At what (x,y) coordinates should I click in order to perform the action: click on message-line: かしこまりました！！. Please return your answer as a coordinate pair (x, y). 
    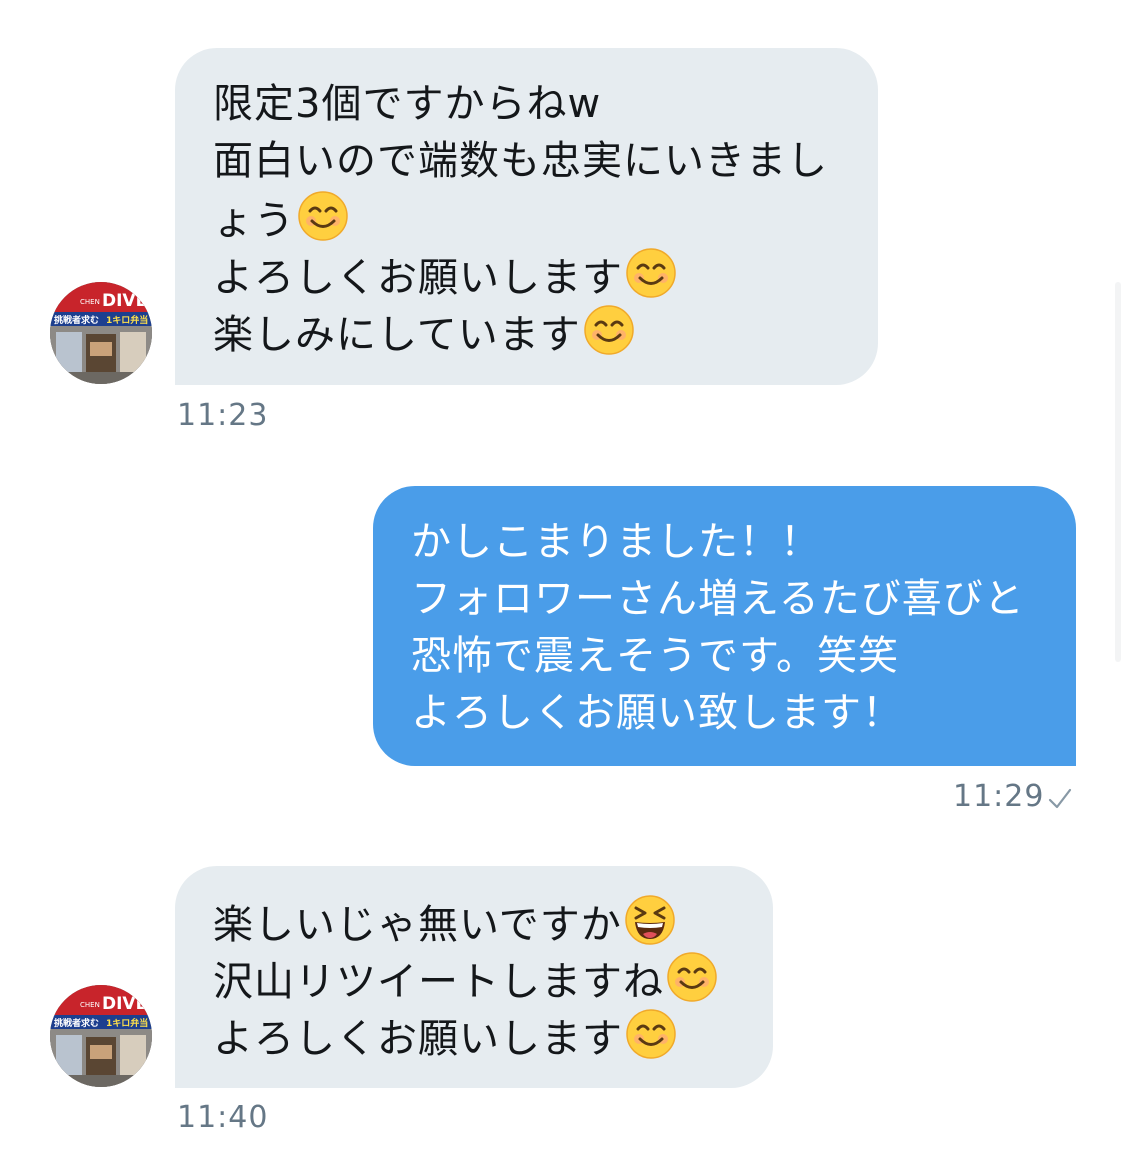
    Looking at the image, I should click on (616, 542).